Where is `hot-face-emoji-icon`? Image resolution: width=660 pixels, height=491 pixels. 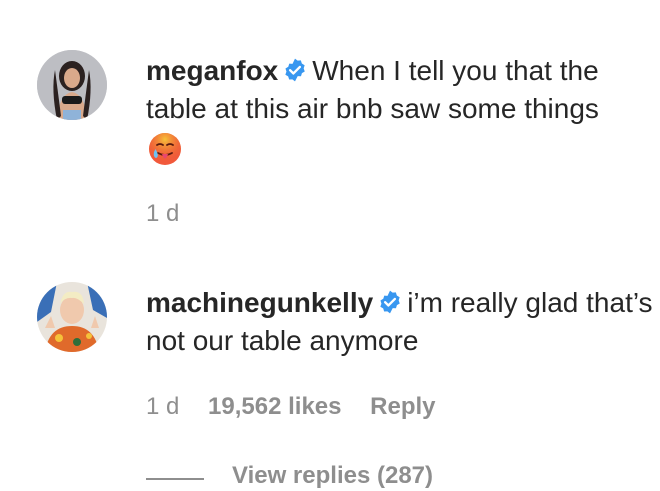 hot-face-emoji-icon is located at coordinates (165, 149).